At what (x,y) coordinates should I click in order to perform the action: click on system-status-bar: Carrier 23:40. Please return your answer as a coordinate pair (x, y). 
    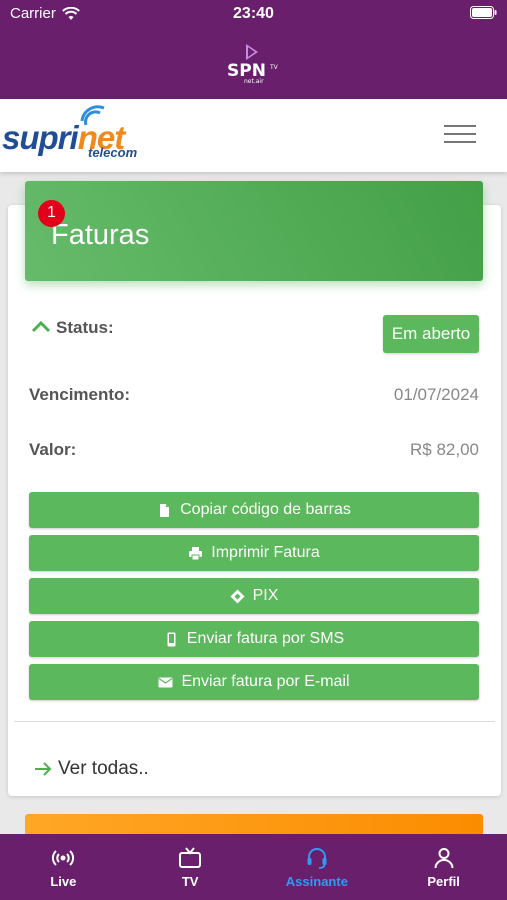
    Looking at the image, I should click on (253, 14).